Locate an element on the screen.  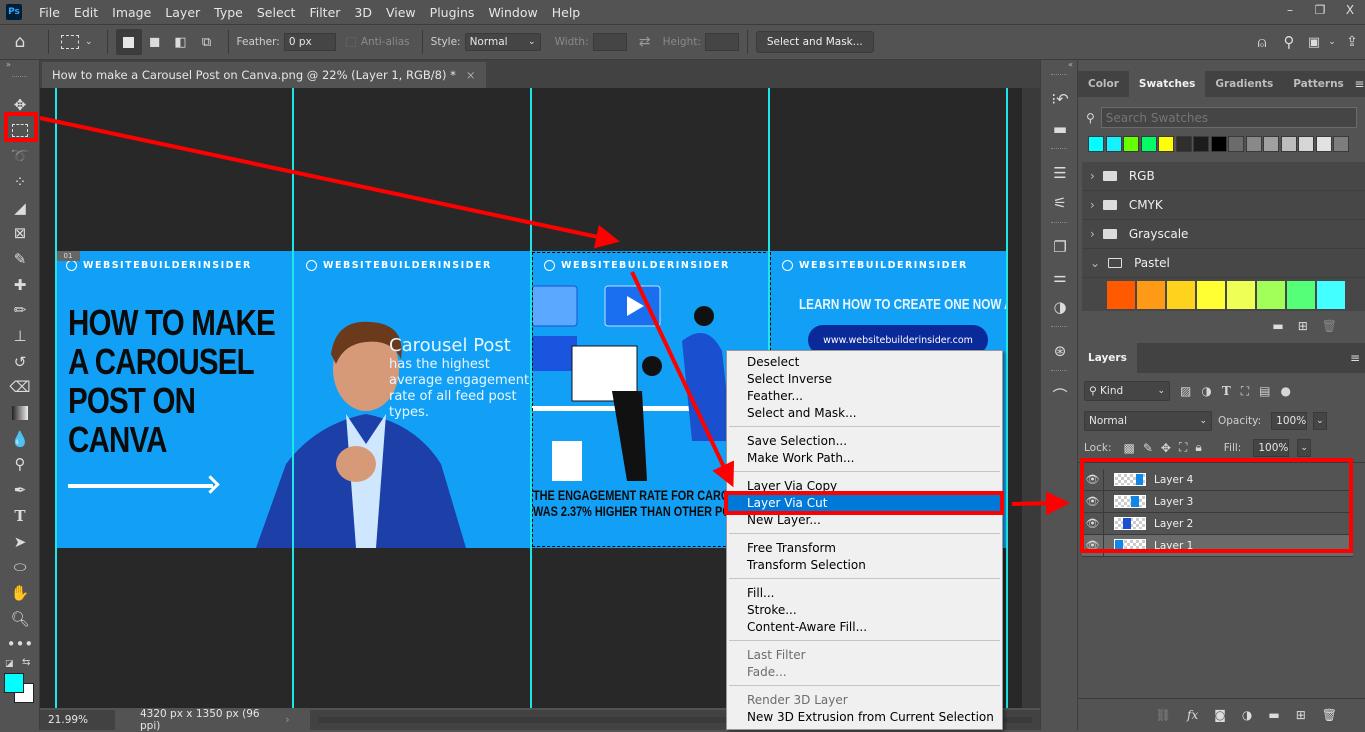
filter-pixel-icon: ▨ is located at coordinates (1185, 391).